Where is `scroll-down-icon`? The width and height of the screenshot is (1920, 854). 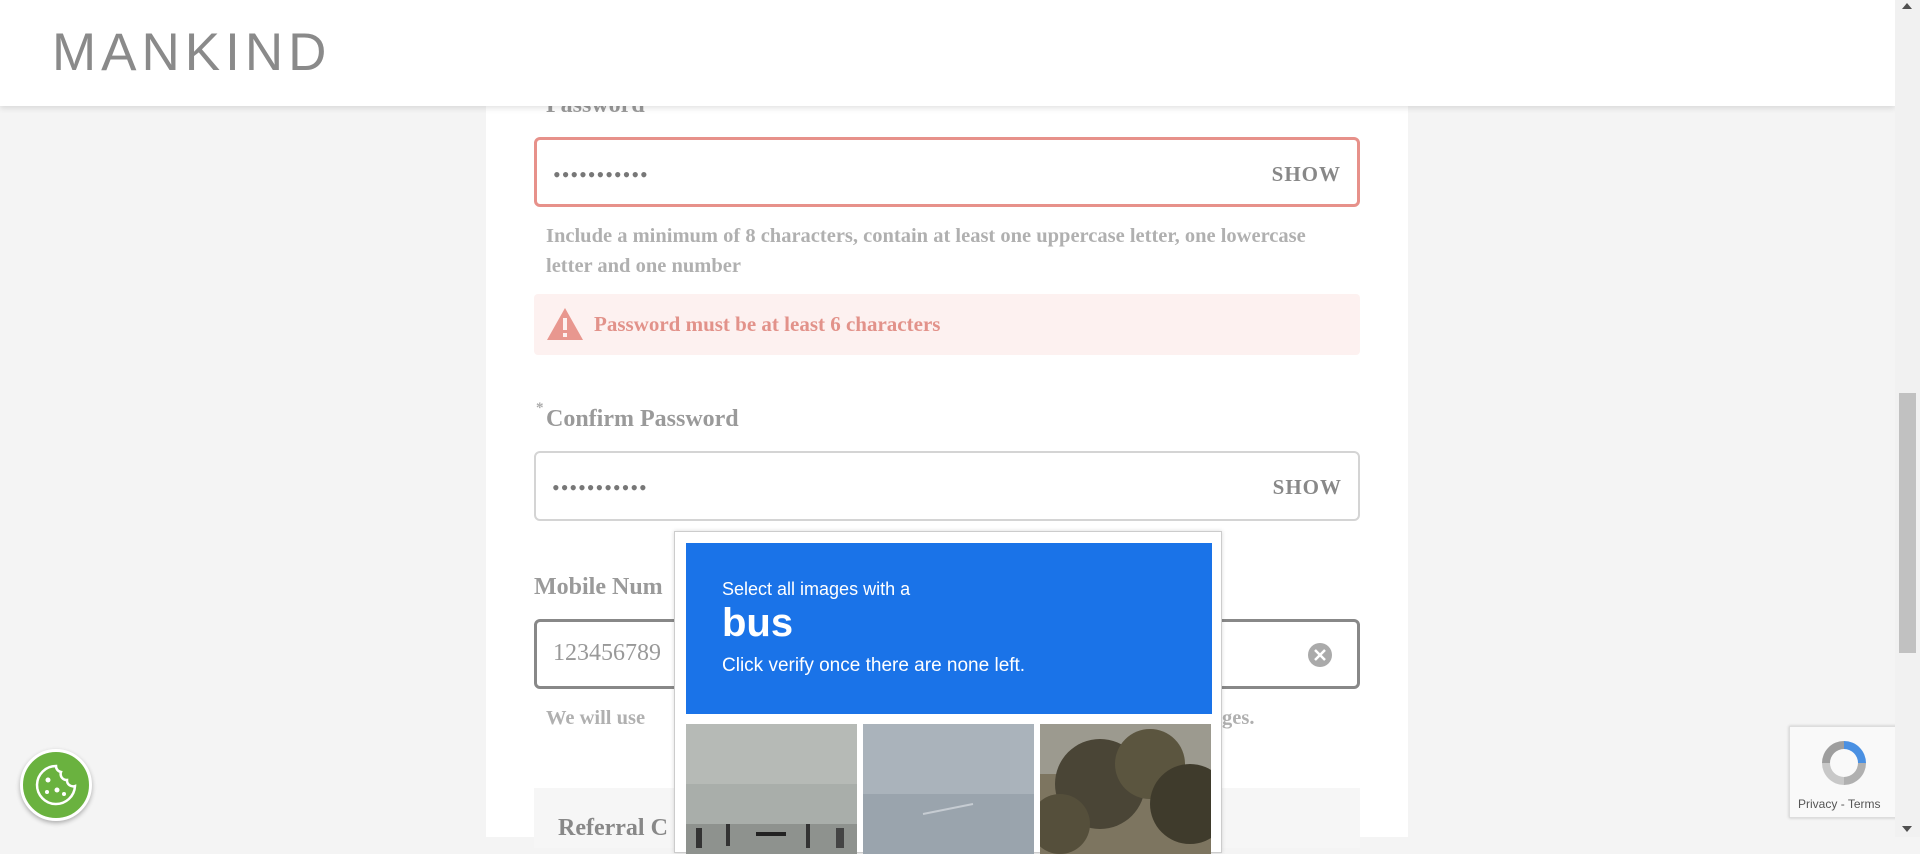
scroll-down-icon is located at coordinates (1907, 829).